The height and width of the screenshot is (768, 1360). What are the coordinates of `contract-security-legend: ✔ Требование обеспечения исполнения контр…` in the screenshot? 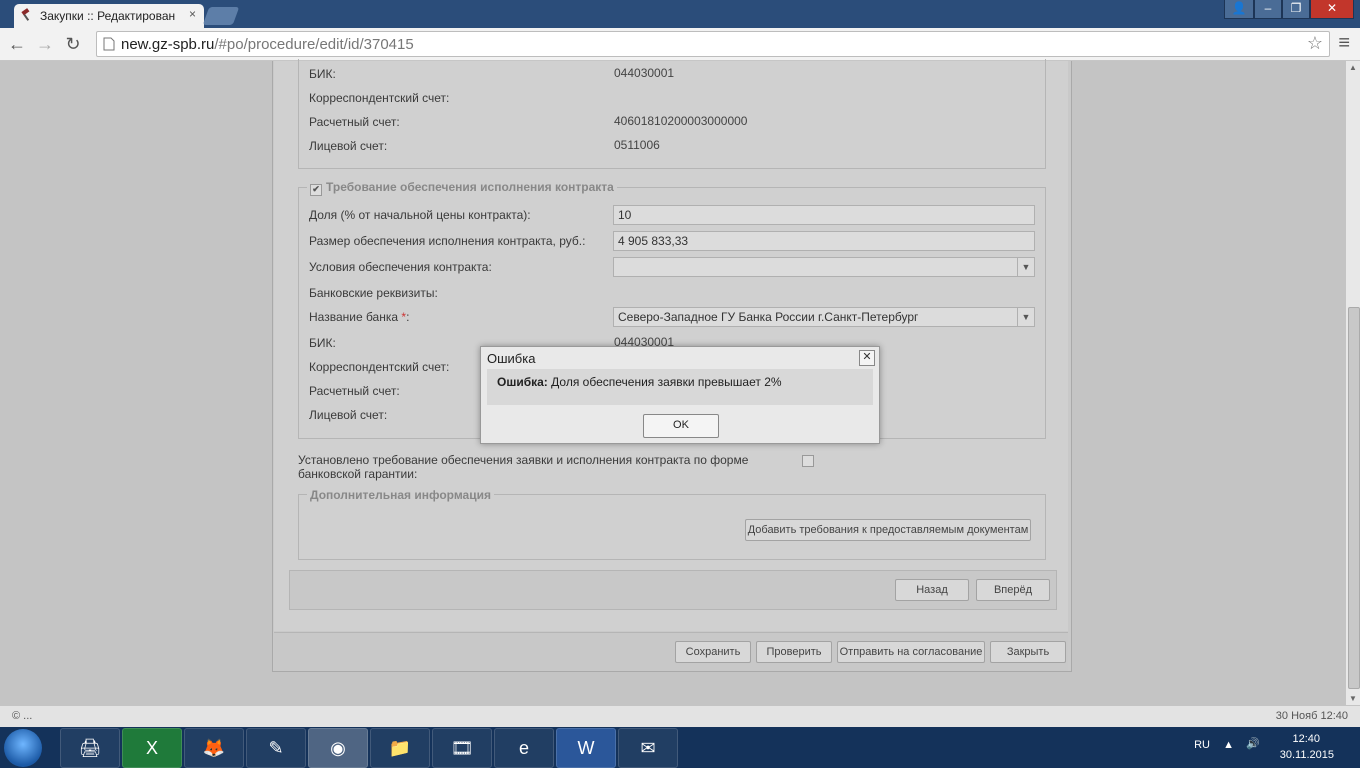 It's located at (462, 188).